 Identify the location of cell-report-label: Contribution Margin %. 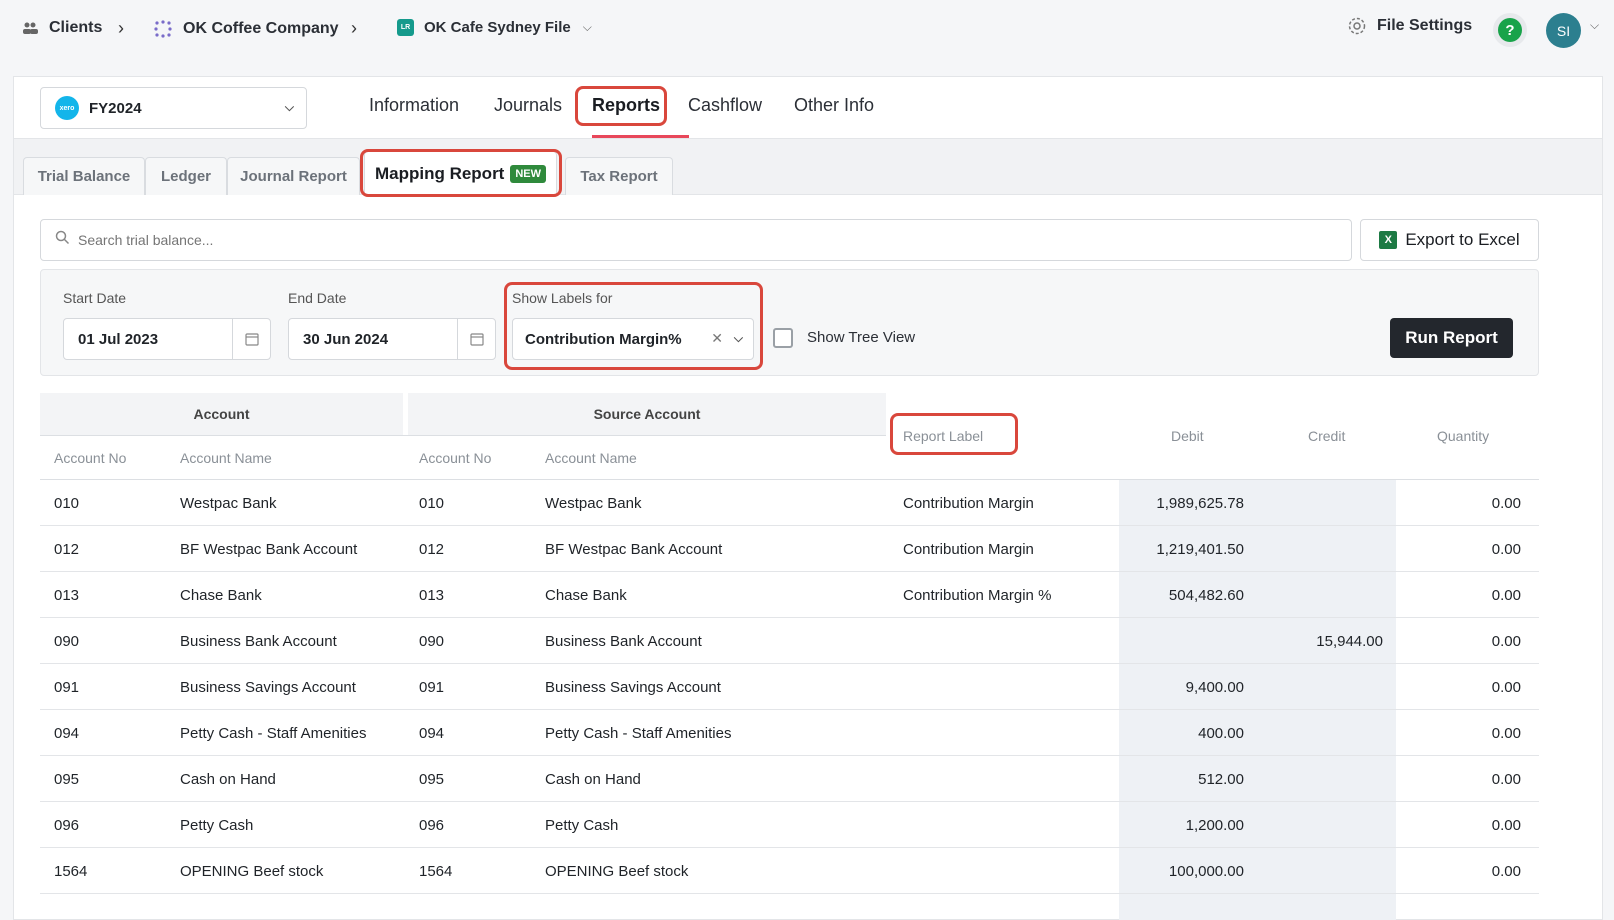
(977, 595).